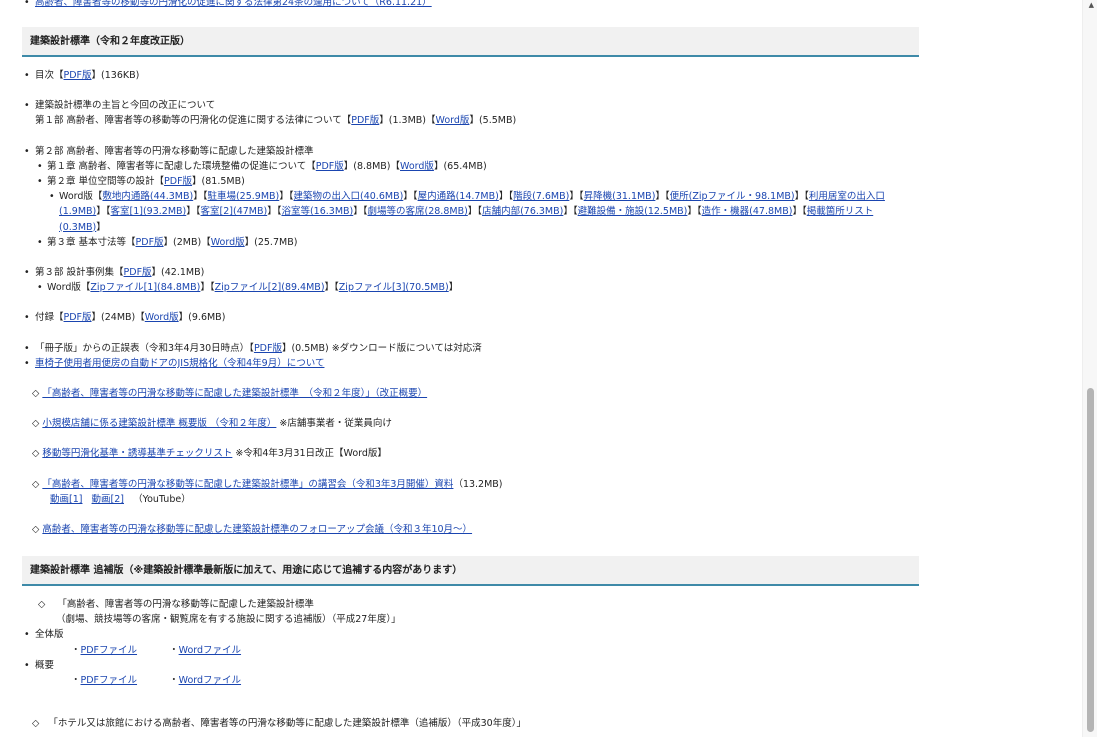 This screenshot has height=737, width=1097. I want to click on word-link-theater: 劇場等の客席(28.8MB), so click(418, 211).